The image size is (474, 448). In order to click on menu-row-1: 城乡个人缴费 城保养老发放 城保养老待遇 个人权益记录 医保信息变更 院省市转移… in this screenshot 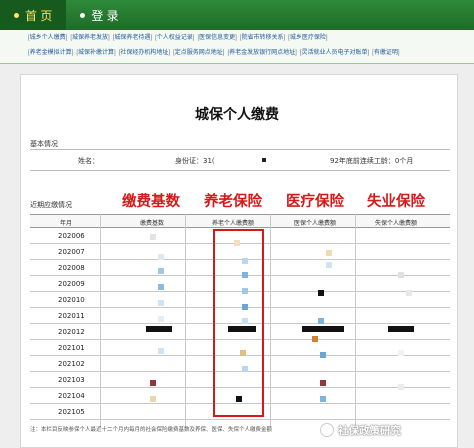, I will do `click(241, 38)`.